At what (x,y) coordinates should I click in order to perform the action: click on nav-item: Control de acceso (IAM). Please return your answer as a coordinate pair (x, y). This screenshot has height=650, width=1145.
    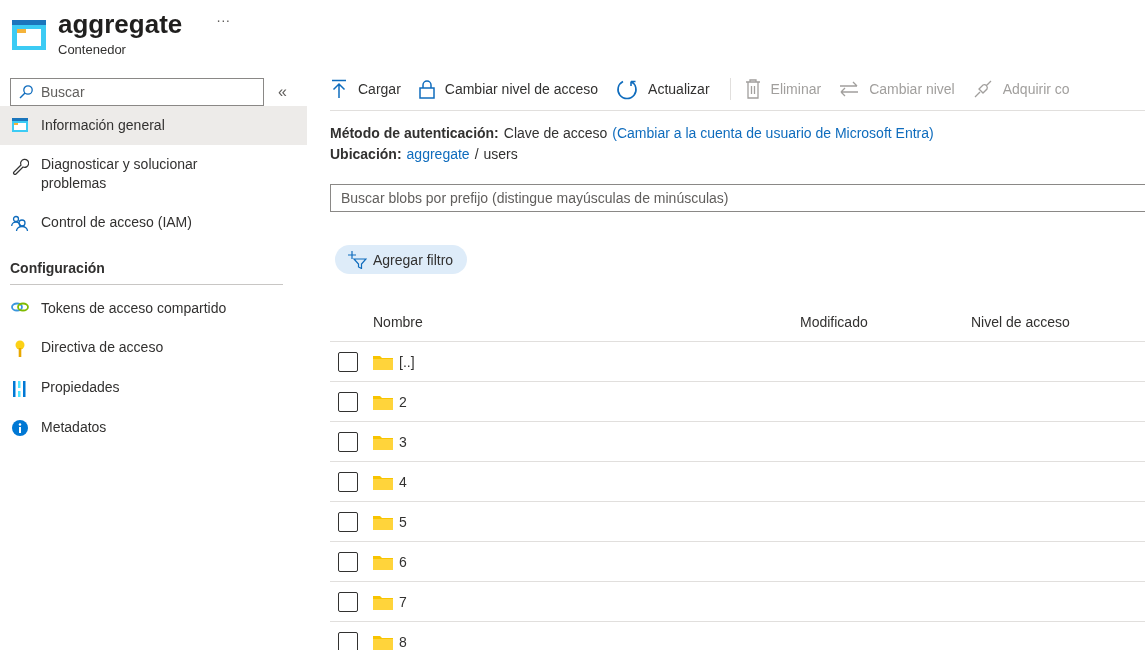
    Looking at the image, I should click on (153, 222).